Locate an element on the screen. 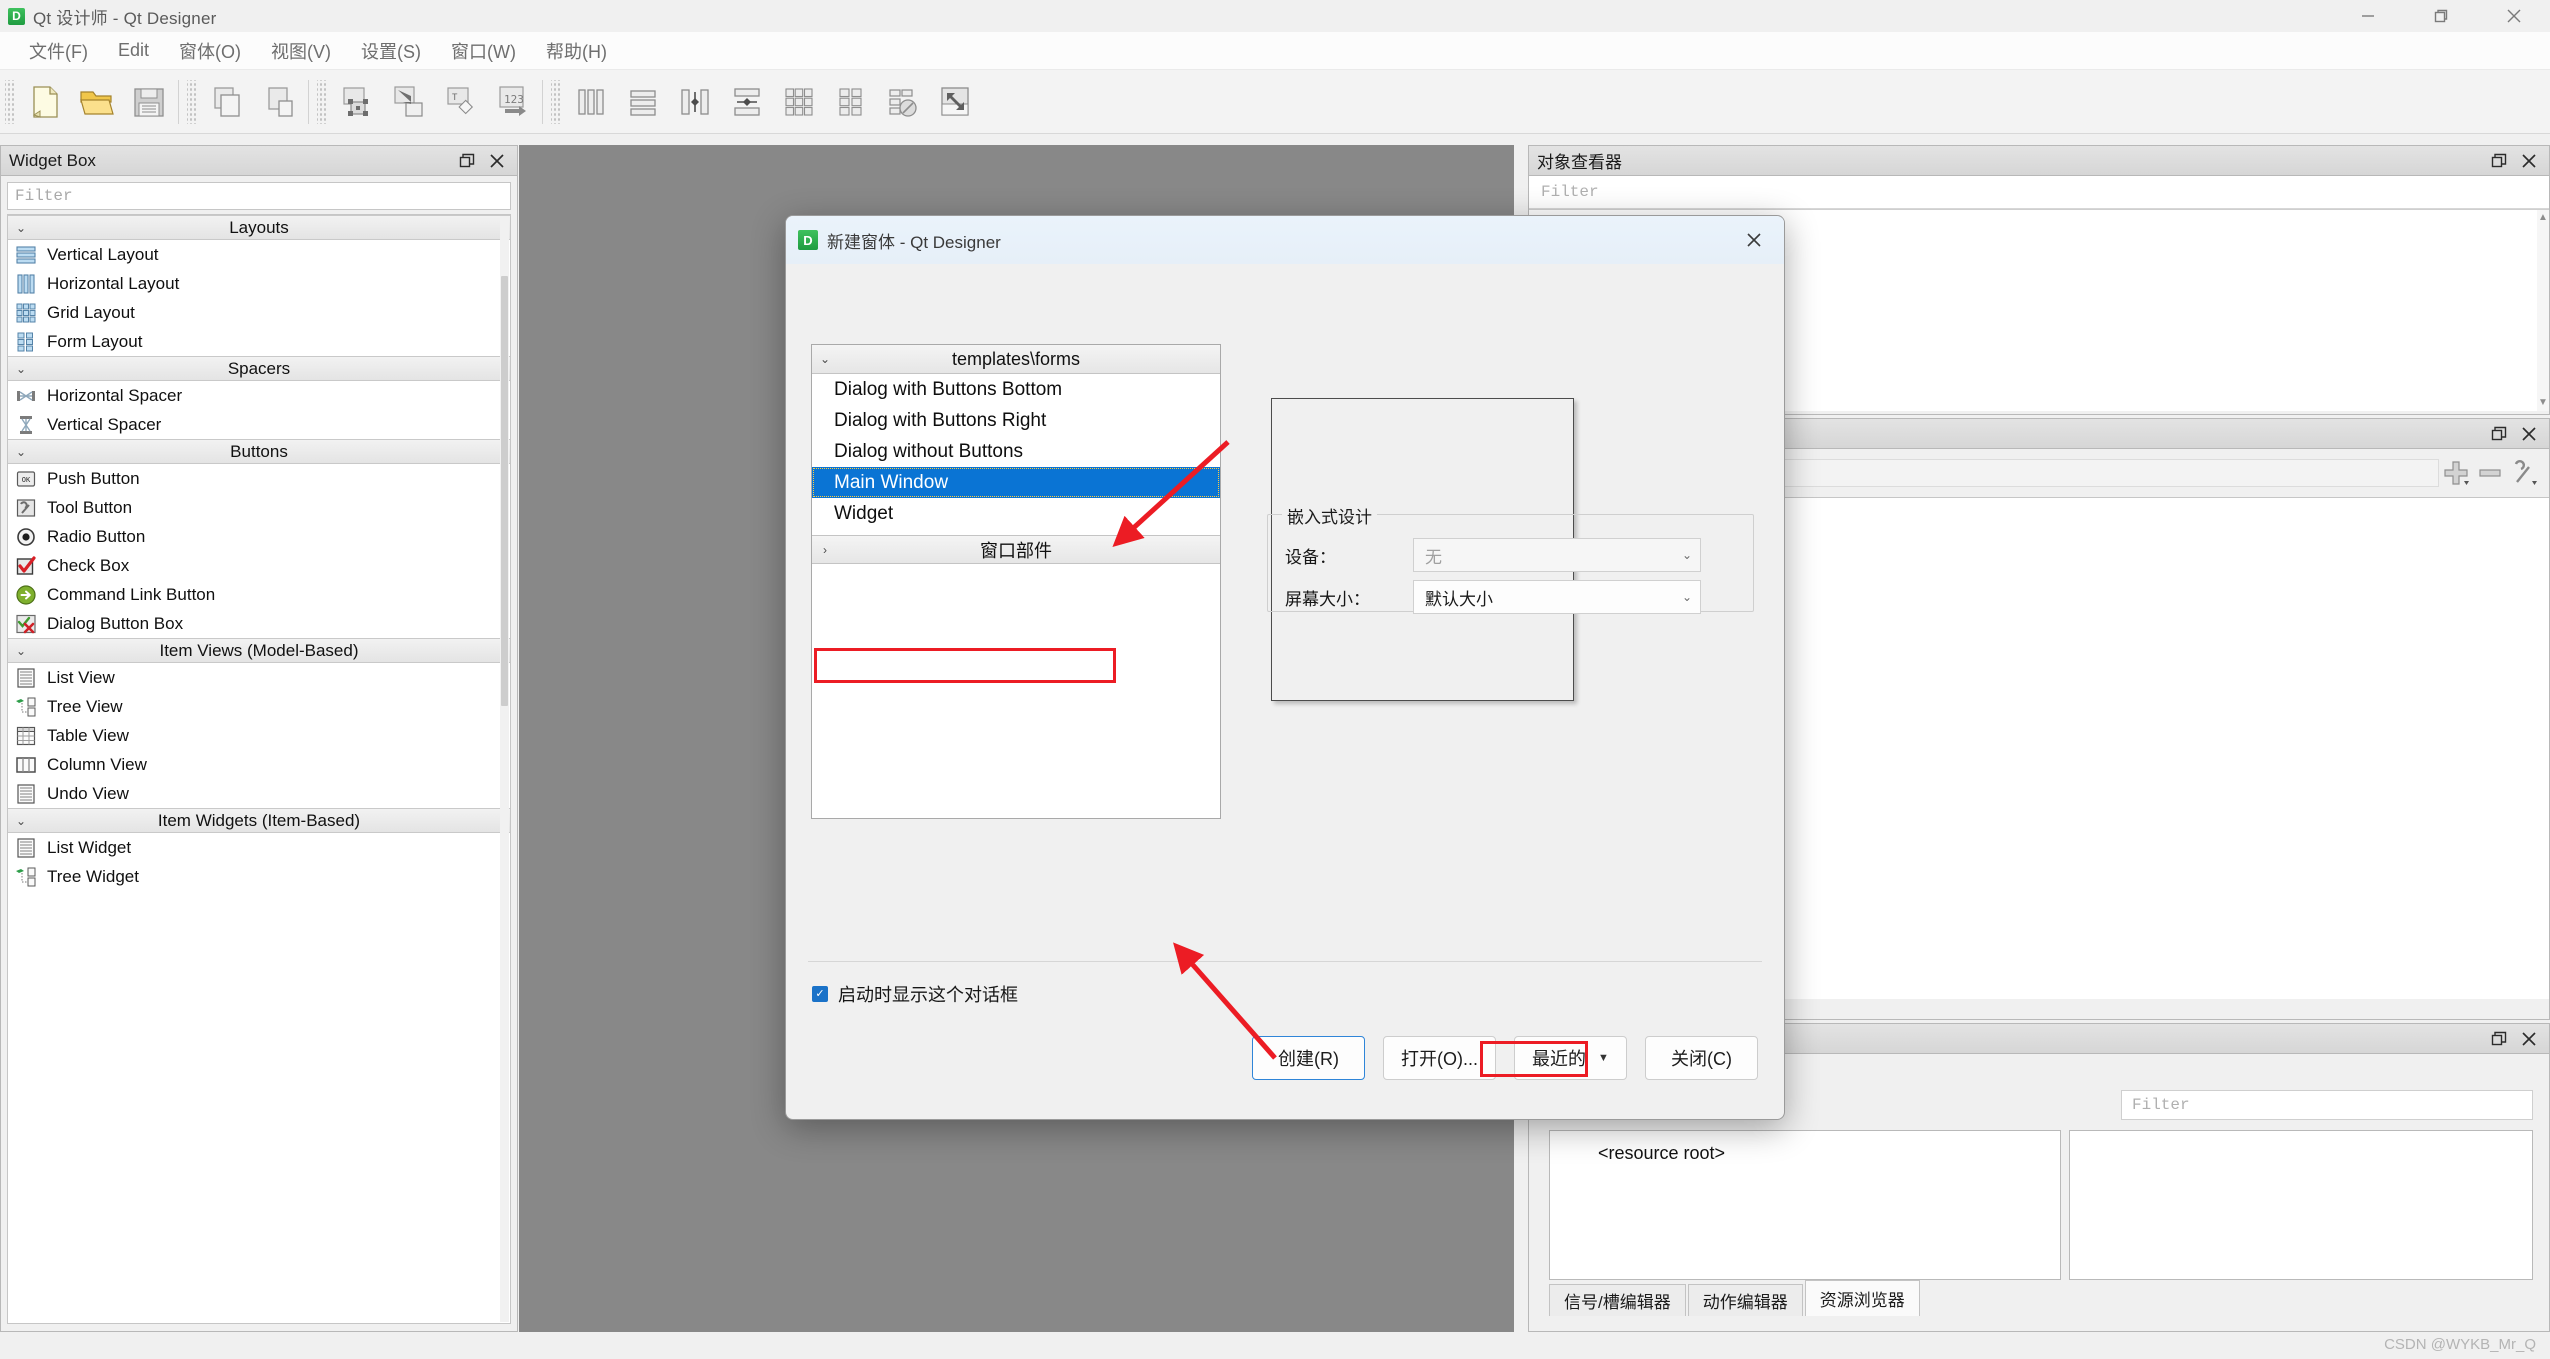 The image size is (2550, 1359). scroll-down-icon: ▼ is located at coordinates (2543, 403).